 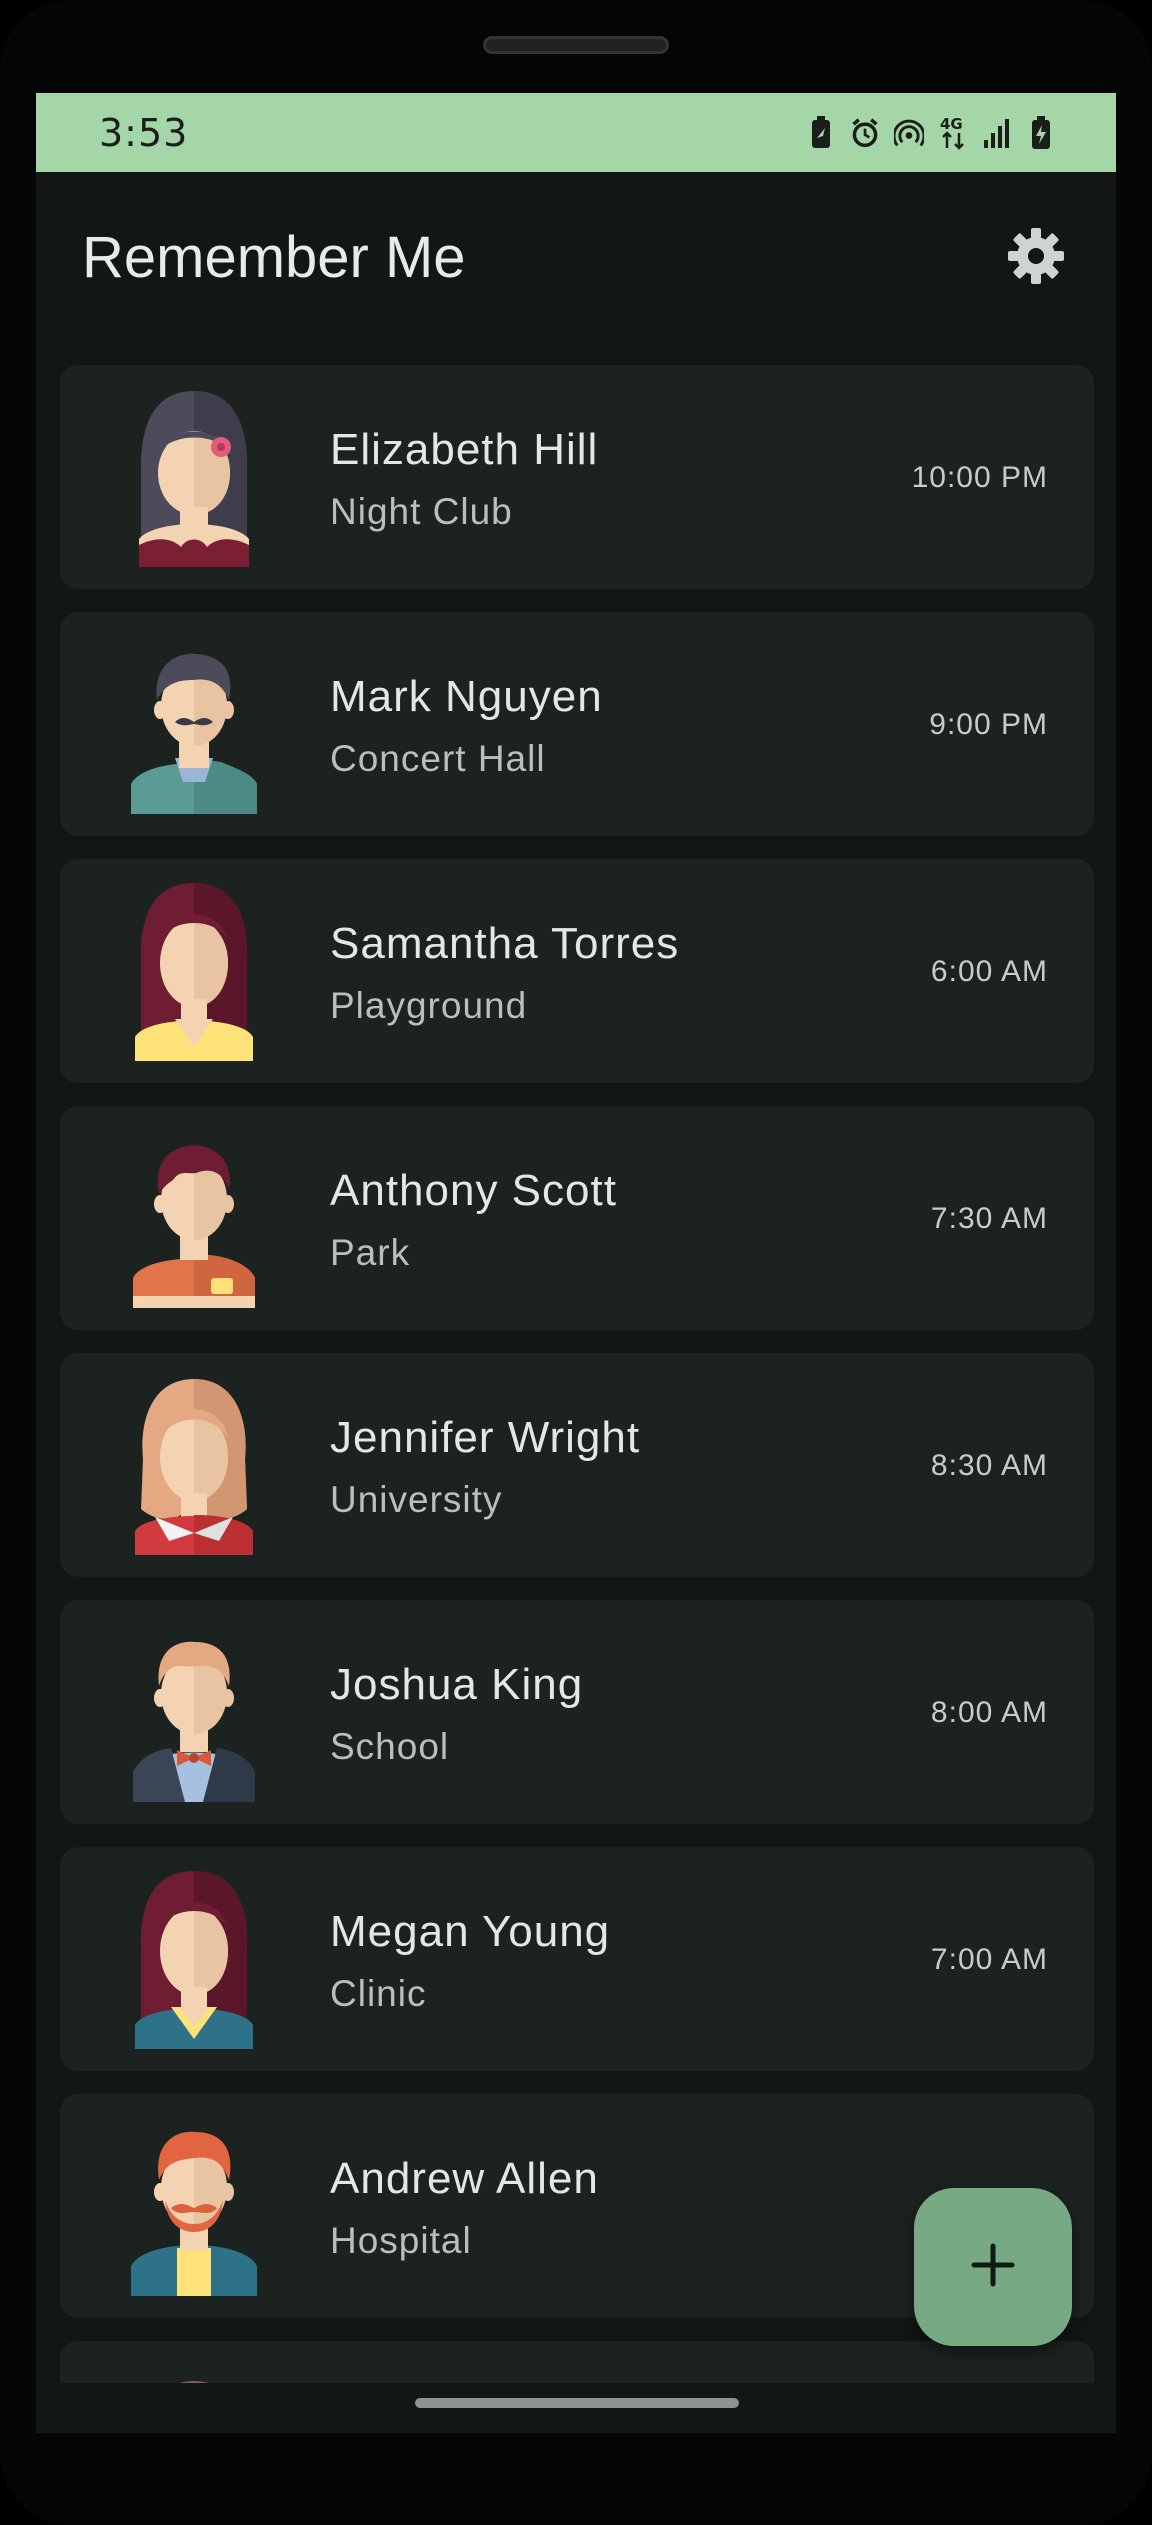 I want to click on contact-place: Clinic, so click(x=378, y=1993).